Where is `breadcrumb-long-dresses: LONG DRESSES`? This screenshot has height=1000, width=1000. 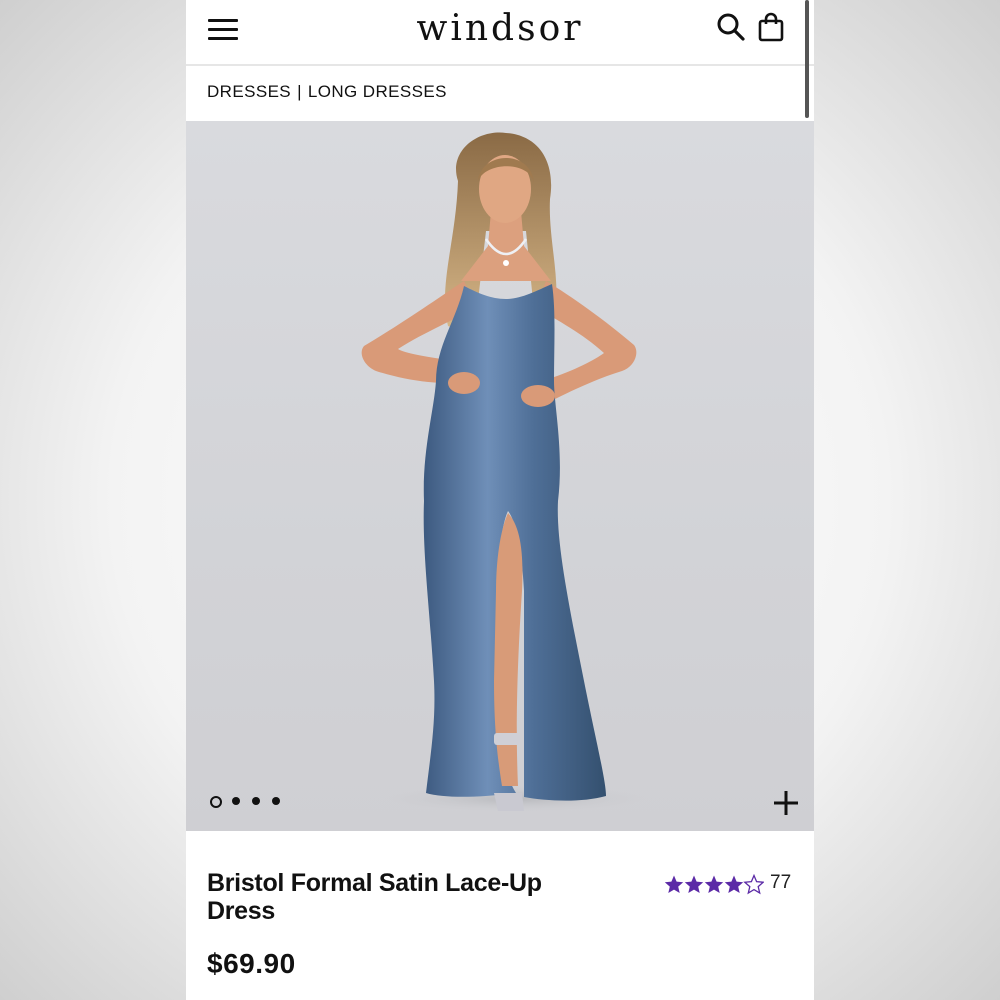 breadcrumb-long-dresses: LONG DRESSES is located at coordinates (377, 91).